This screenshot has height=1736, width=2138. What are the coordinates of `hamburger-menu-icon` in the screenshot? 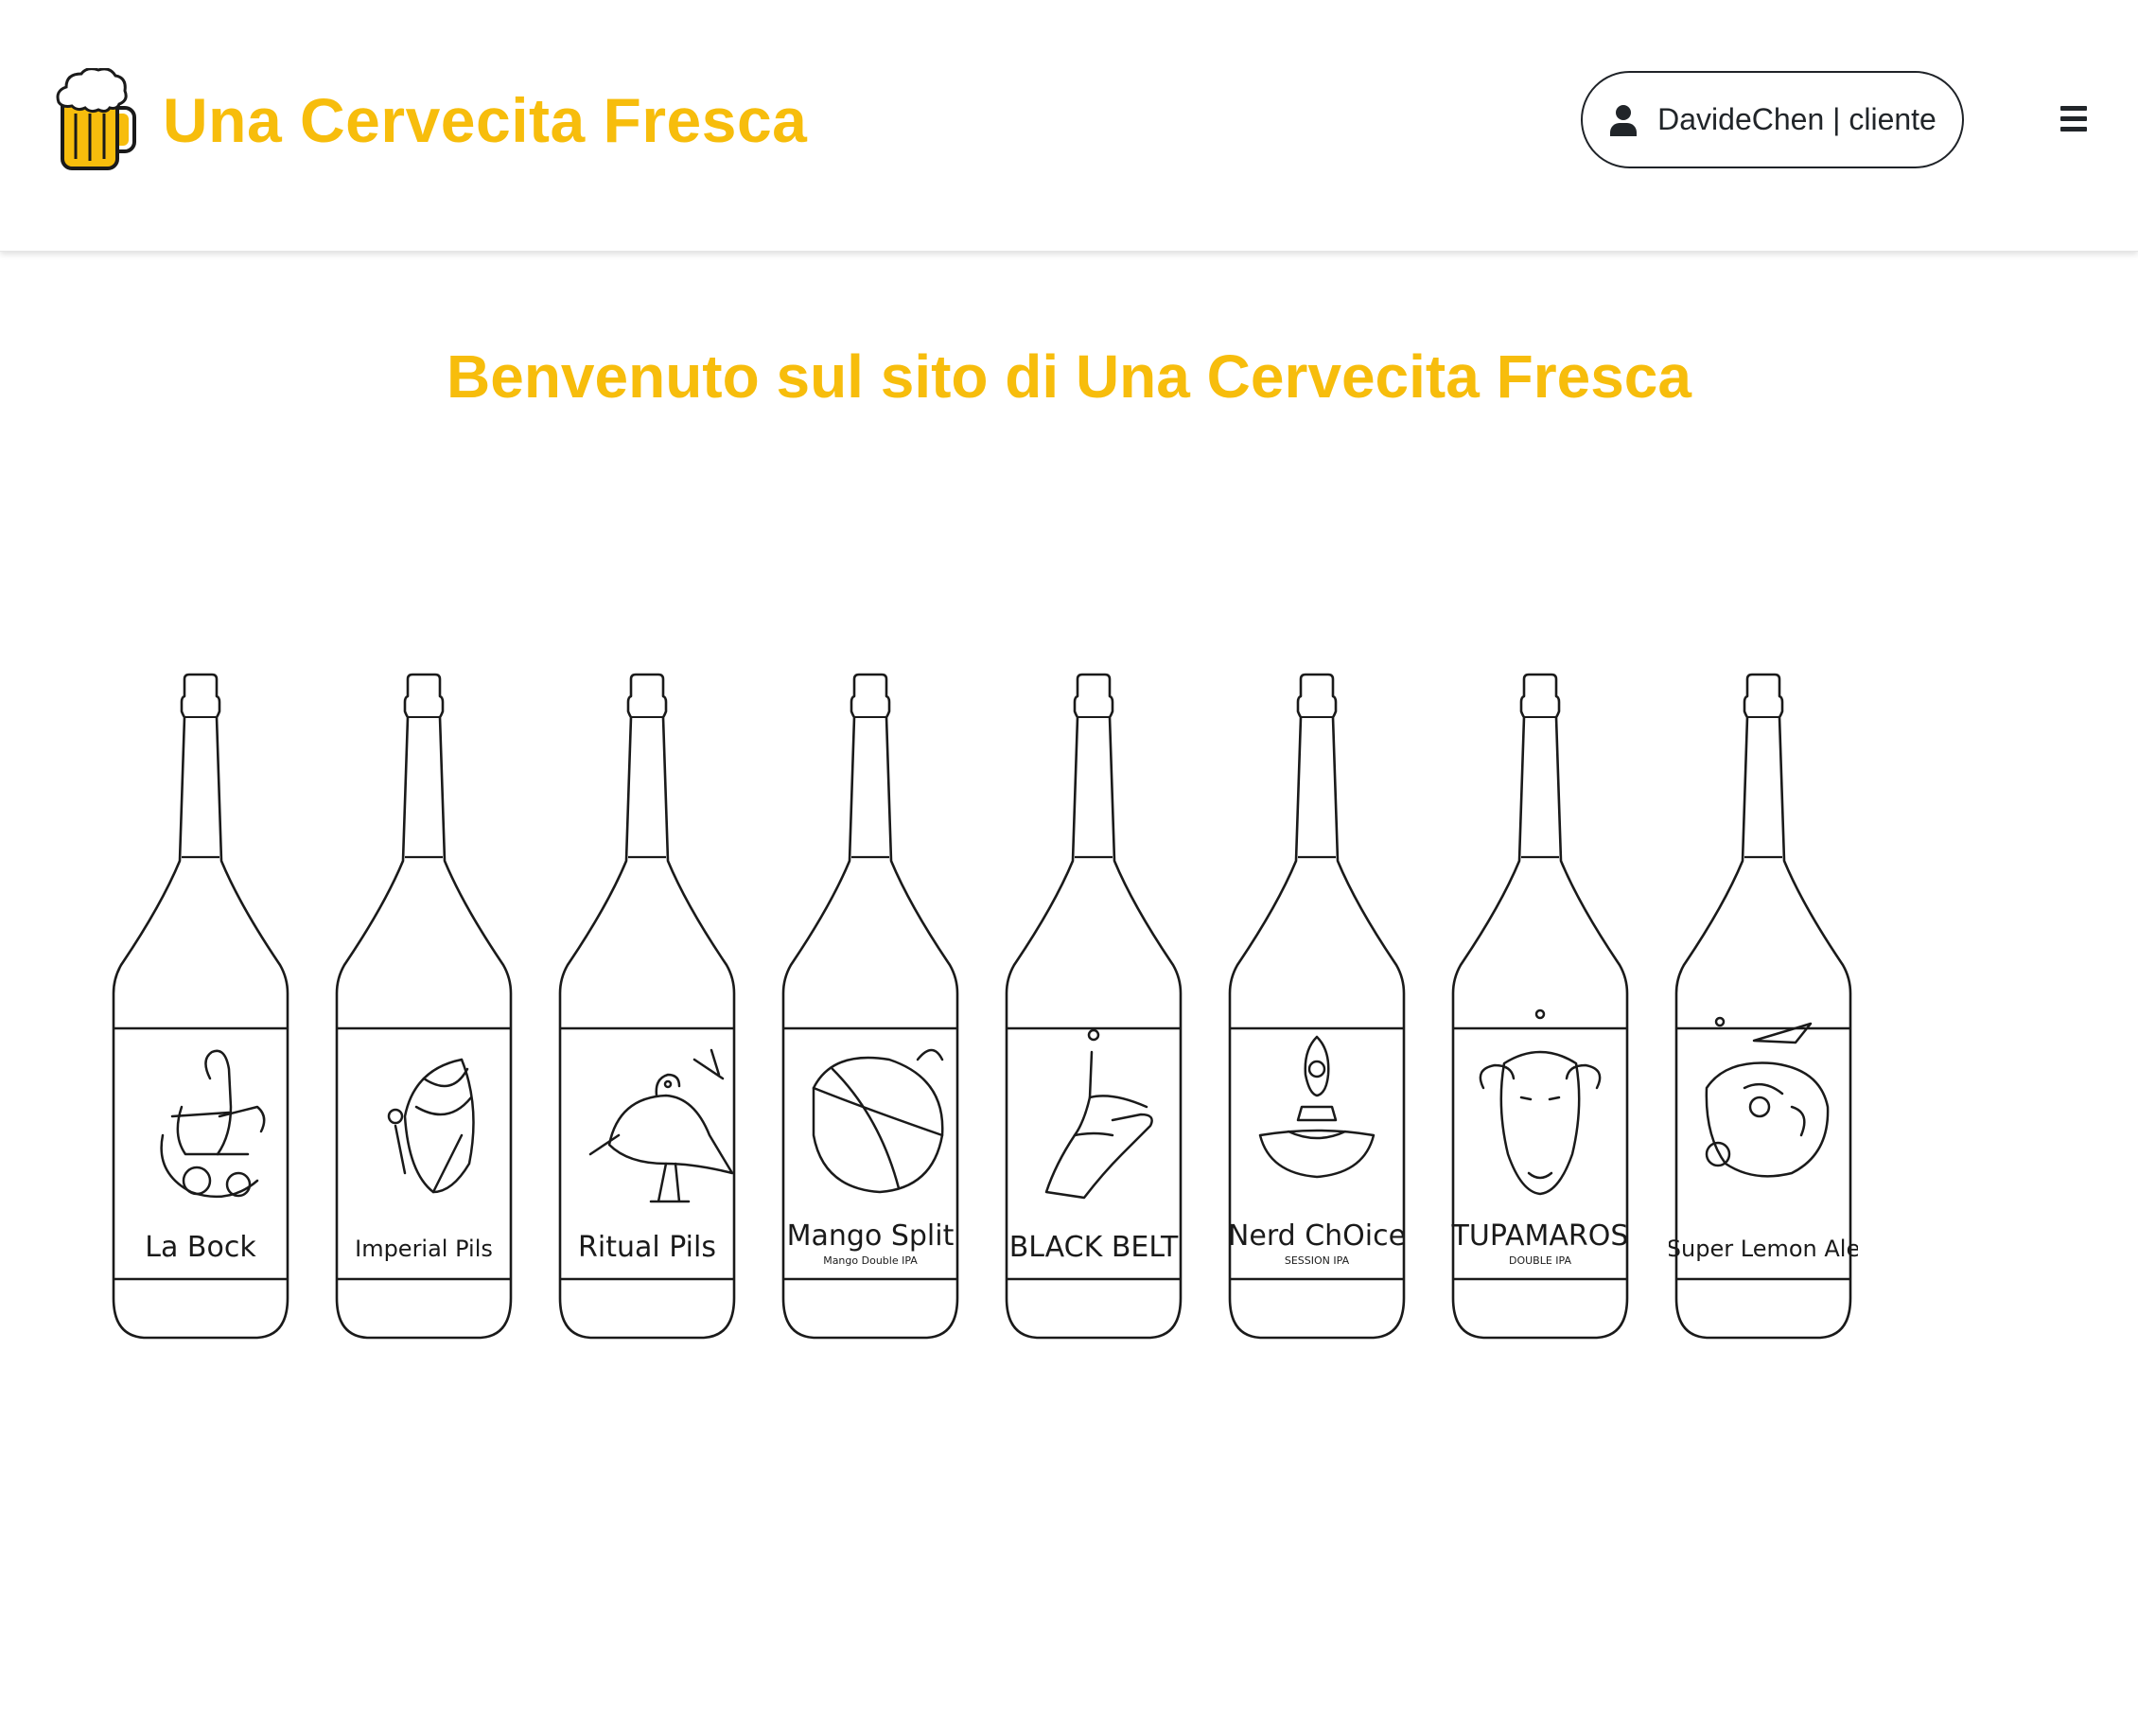 It's located at (2076, 120).